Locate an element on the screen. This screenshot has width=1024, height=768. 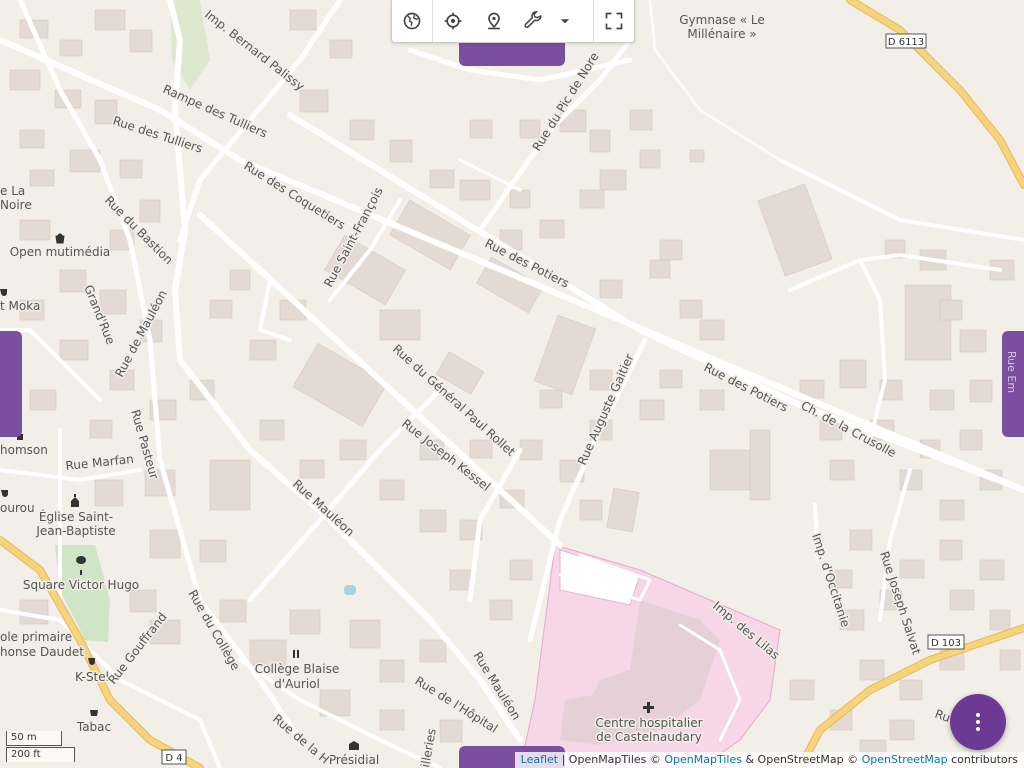
label-lanoire-1: e La is located at coordinates (12, 191).